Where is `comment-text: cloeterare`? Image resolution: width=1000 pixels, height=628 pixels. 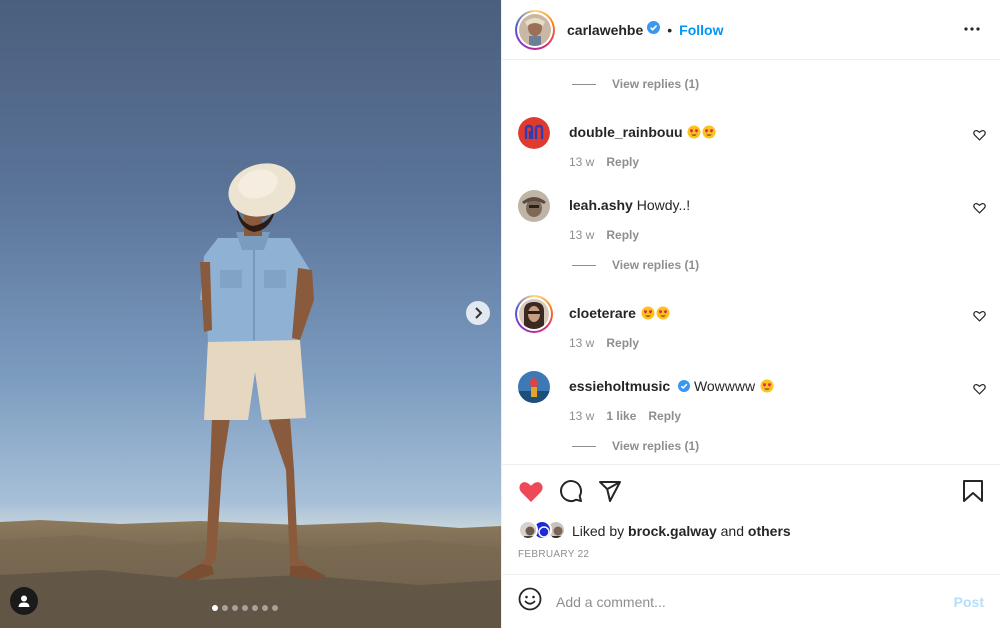 comment-text: cloeterare is located at coordinates (619, 314).